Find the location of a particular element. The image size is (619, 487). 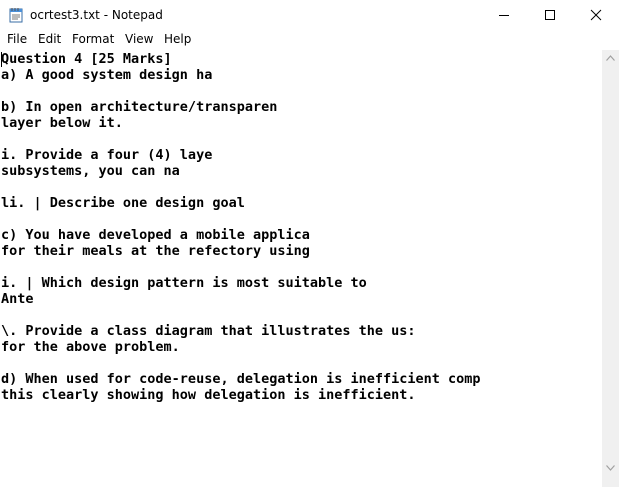

menu-bar: File Edit Format View Help is located at coordinates (309, 39).